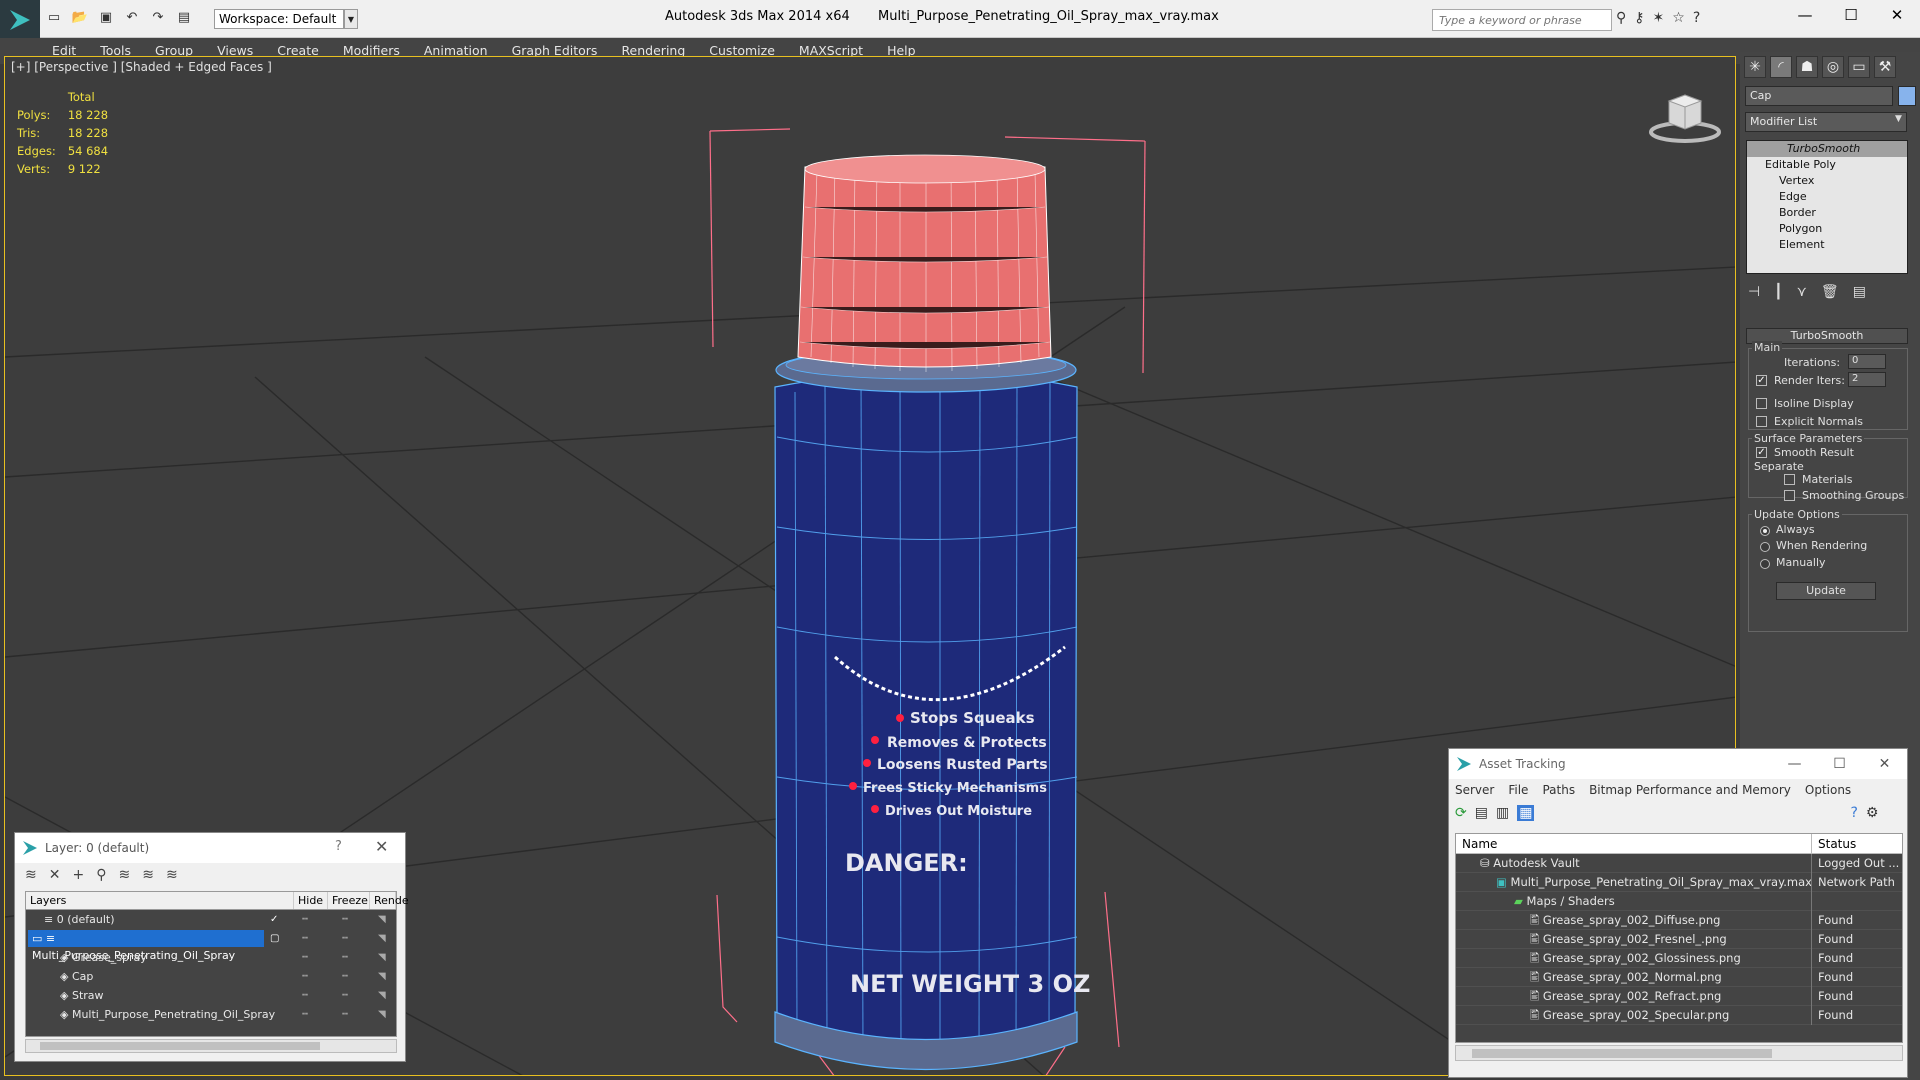 This screenshot has height=1080, width=1920. What do you see at coordinates (20, 20) in the screenshot?
I see `app-logo` at bounding box center [20, 20].